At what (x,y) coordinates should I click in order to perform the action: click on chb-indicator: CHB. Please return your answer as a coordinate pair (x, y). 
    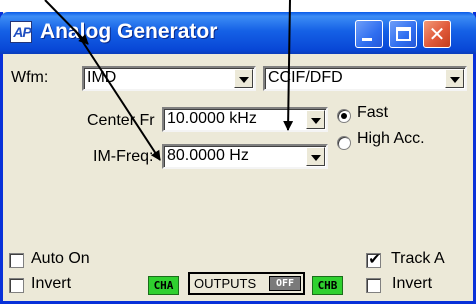
    Looking at the image, I should click on (327, 285).